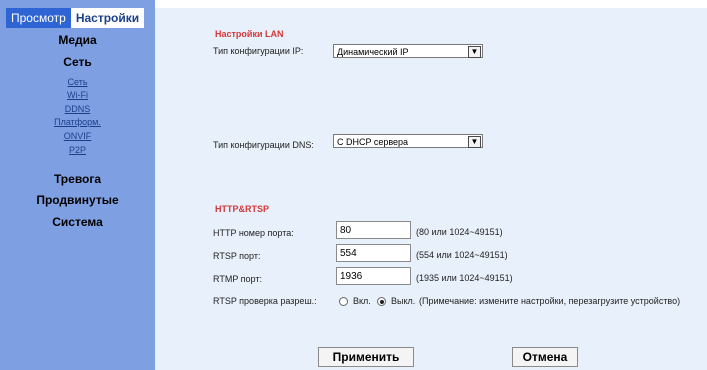  What do you see at coordinates (403, 301) in the screenshot?
I see `rtsp-auth-off-label: Выкл.` at bounding box center [403, 301].